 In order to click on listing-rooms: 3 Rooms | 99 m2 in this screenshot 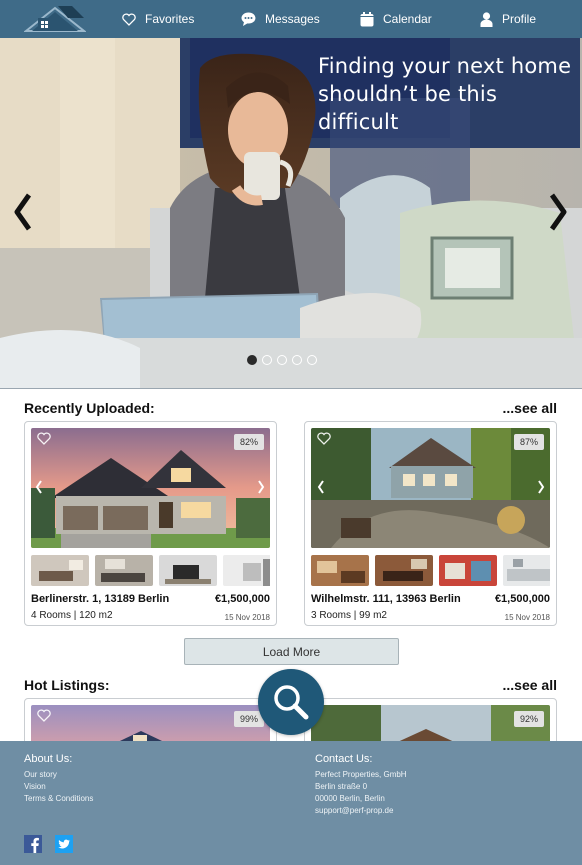, I will do `click(349, 615)`.